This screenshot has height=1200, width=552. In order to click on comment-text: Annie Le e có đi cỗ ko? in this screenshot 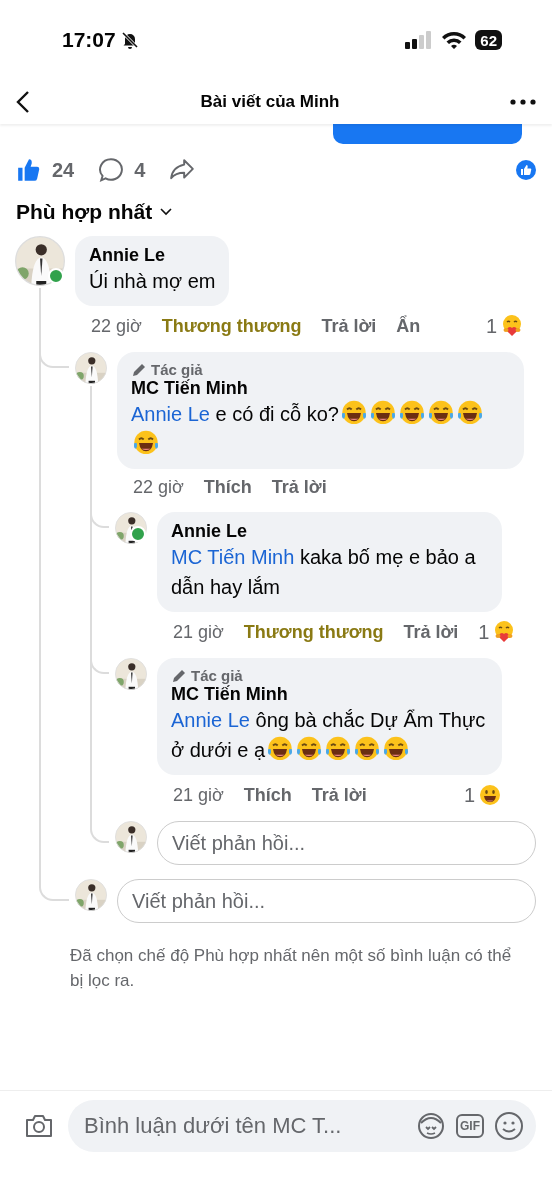, I will do `click(320, 429)`.